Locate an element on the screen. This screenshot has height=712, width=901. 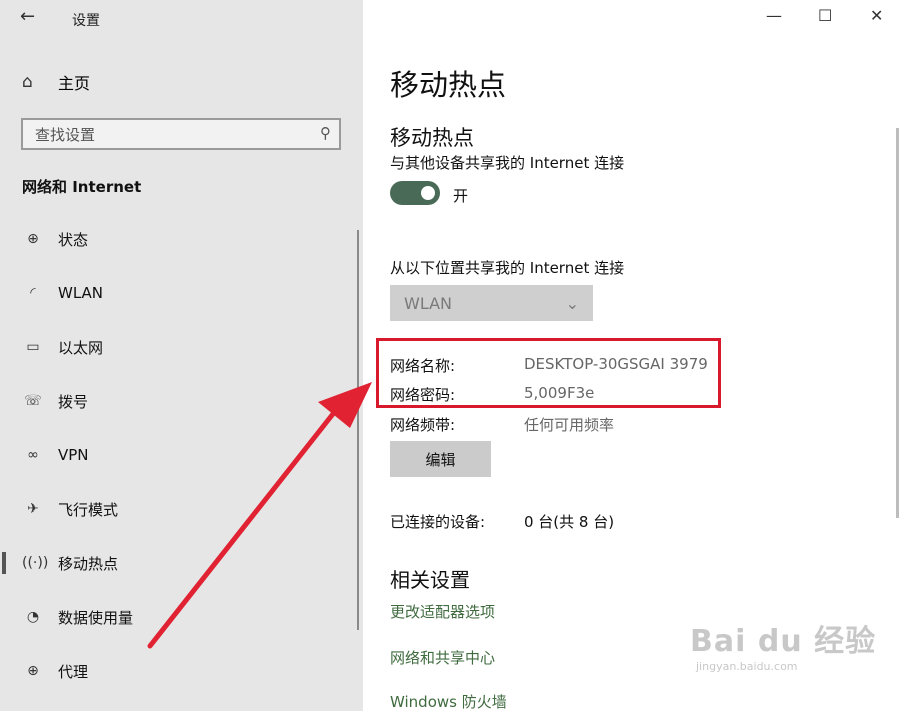
airplane-icon: ✈ is located at coordinates (33, 509).